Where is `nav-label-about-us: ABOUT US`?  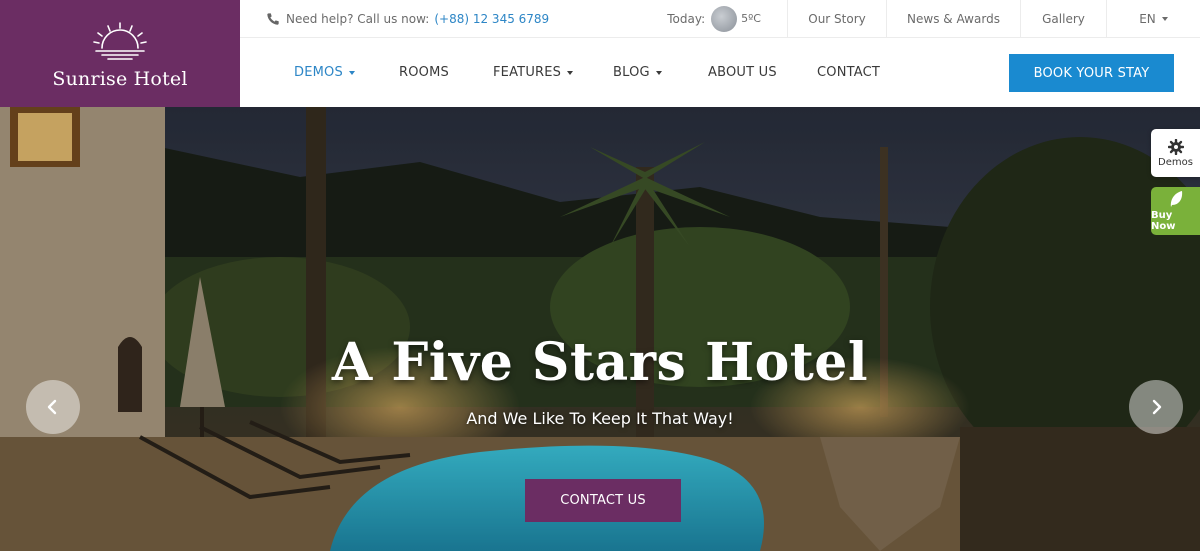
nav-label-about-us: ABOUT US is located at coordinates (742, 72).